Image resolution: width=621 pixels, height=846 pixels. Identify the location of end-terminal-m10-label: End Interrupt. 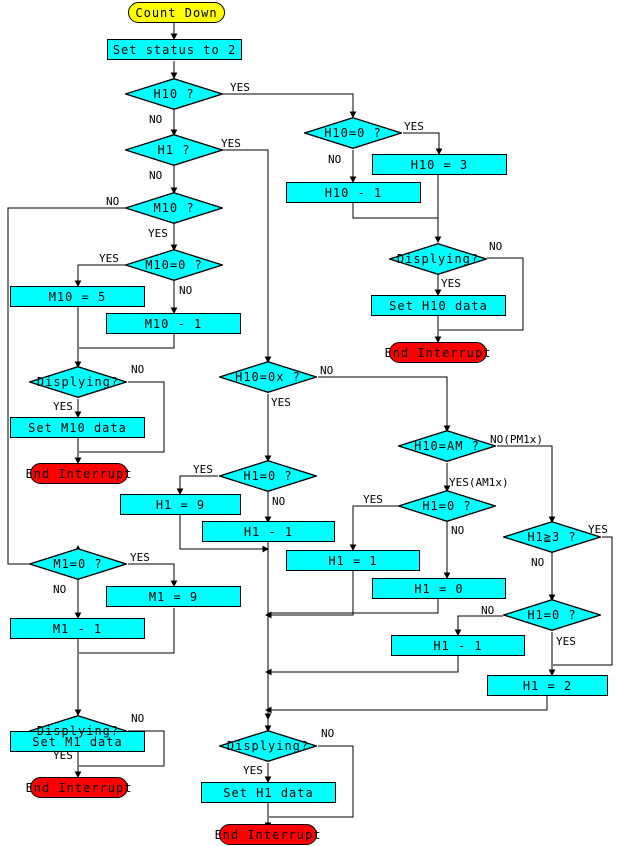
(79, 473).